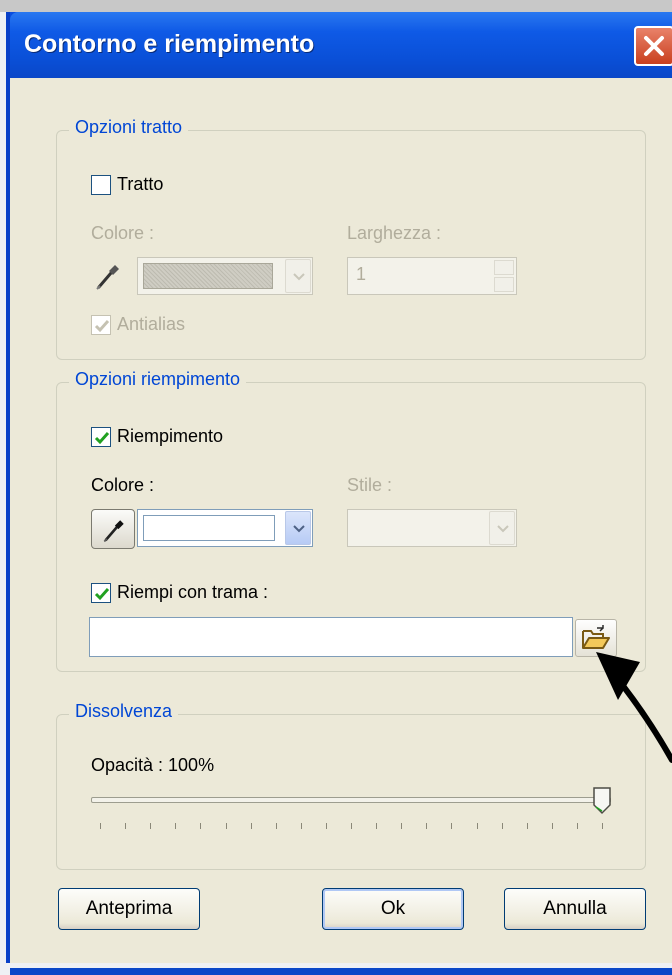 Image resolution: width=672 pixels, height=975 pixels. What do you see at coordinates (370, 485) in the screenshot?
I see `fill-style-label: Stile :` at bounding box center [370, 485].